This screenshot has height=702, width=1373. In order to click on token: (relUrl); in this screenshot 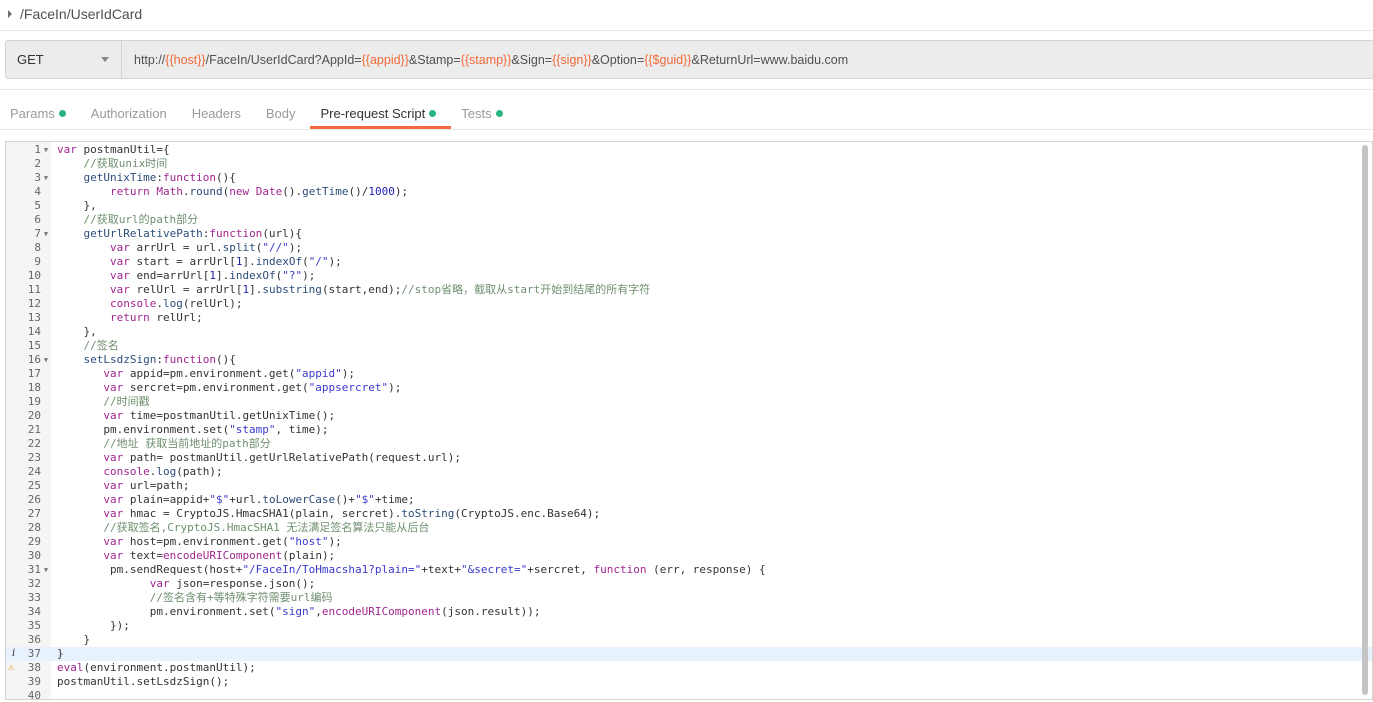, I will do `click(212, 303)`.